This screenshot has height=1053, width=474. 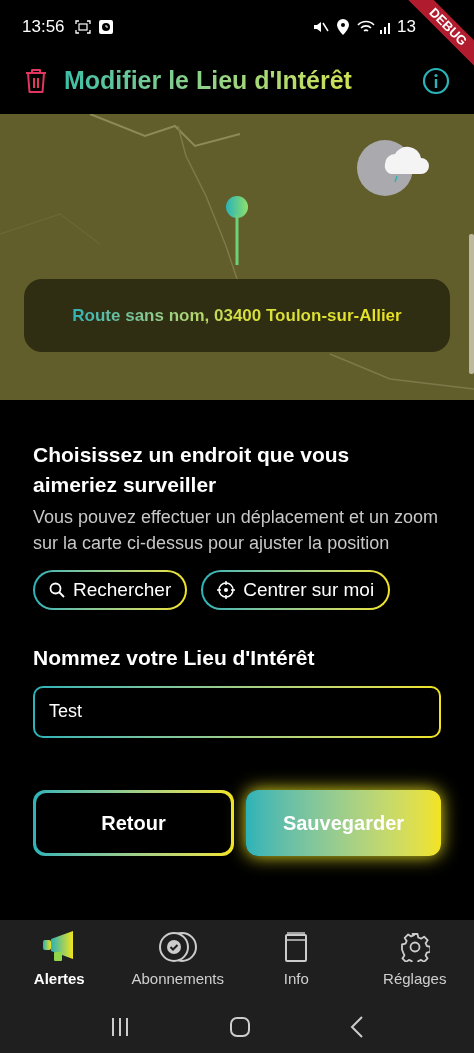 What do you see at coordinates (57, 590) in the screenshot?
I see `search-icon` at bounding box center [57, 590].